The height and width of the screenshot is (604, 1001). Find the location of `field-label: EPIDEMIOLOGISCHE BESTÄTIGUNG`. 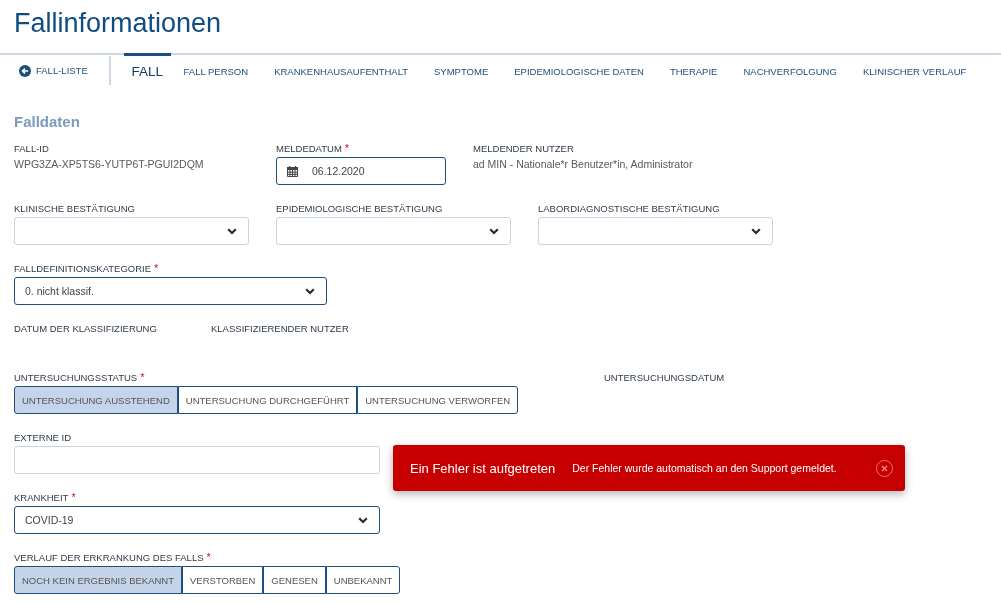

field-label: EPIDEMIOLOGISCHE BESTÄTIGUNG is located at coordinates (359, 208).